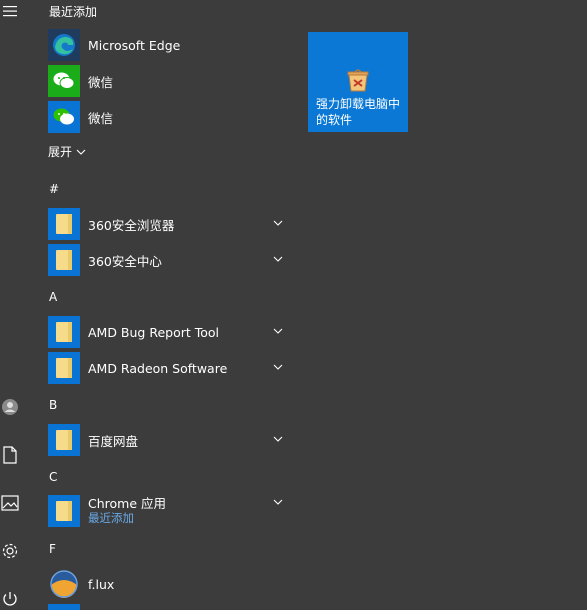  Describe the element at coordinates (154, 332) in the screenshot. I see `app-label: AMD Bug Report Tool` at that location.